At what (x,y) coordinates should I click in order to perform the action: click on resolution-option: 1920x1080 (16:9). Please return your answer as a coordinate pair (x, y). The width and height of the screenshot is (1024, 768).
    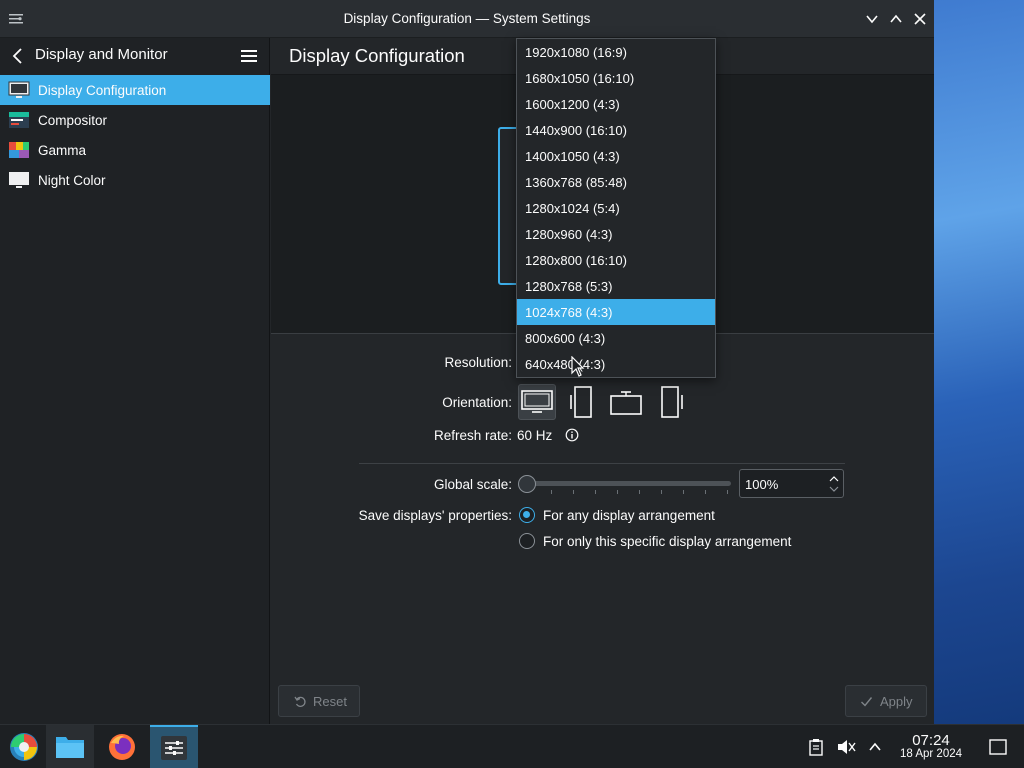
    Looking at the image, I should click on (616, 52).